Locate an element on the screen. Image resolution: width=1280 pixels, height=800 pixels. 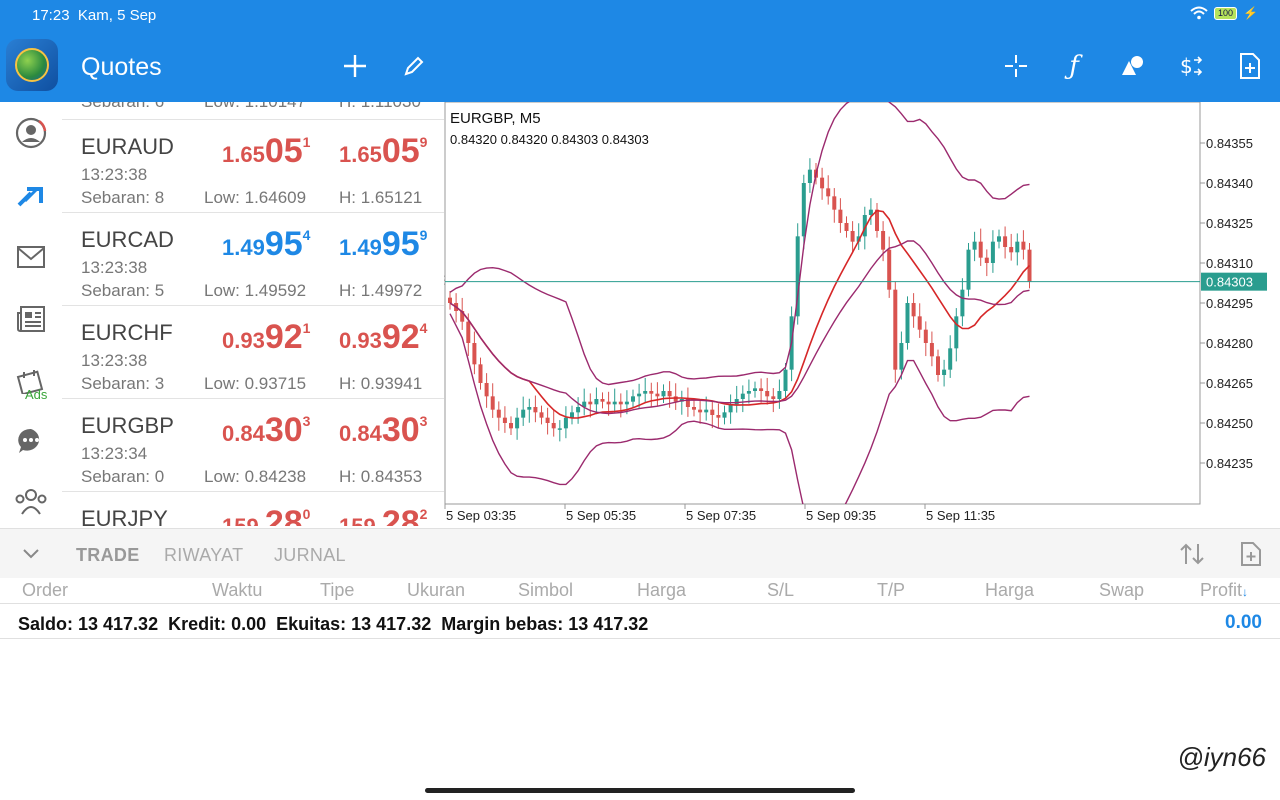
col-order: Order is located at coordinates (45, 590).